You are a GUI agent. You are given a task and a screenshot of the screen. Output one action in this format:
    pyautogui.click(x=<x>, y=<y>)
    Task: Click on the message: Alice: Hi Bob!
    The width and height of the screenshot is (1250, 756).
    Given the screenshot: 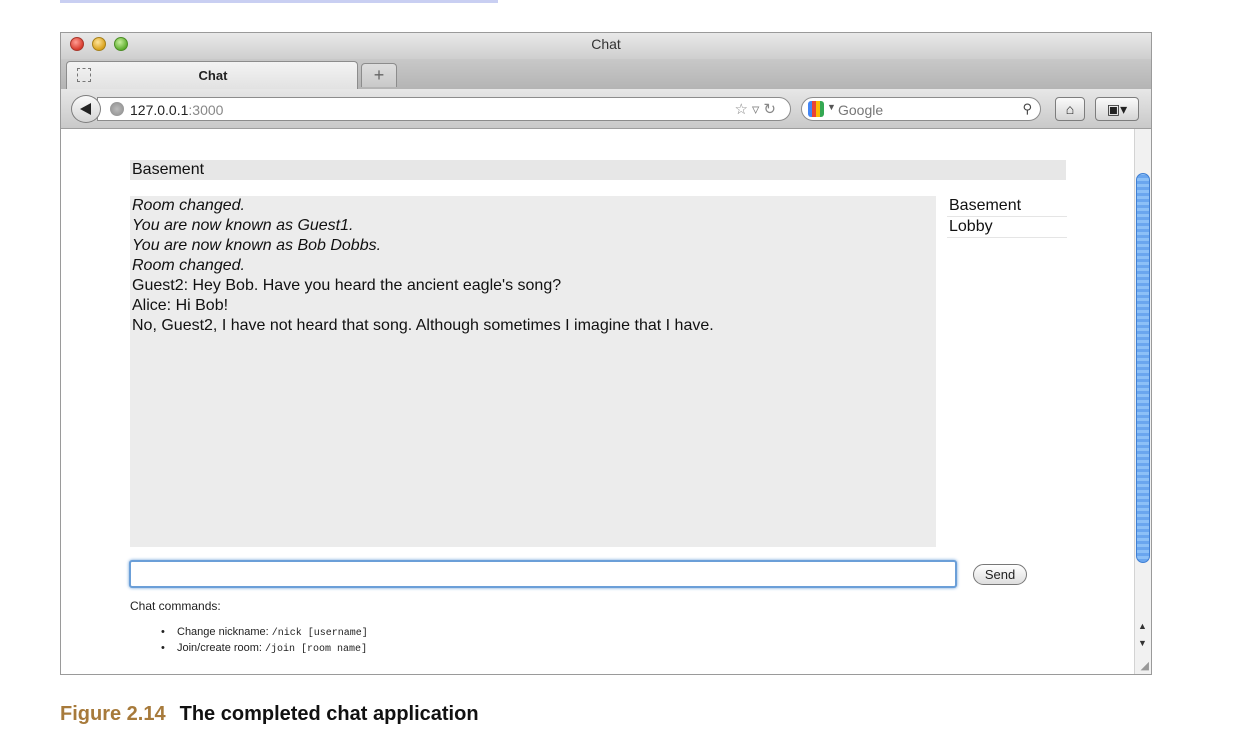 What is the action you would take?
    pyautogui.click(x=180, y=305)
    